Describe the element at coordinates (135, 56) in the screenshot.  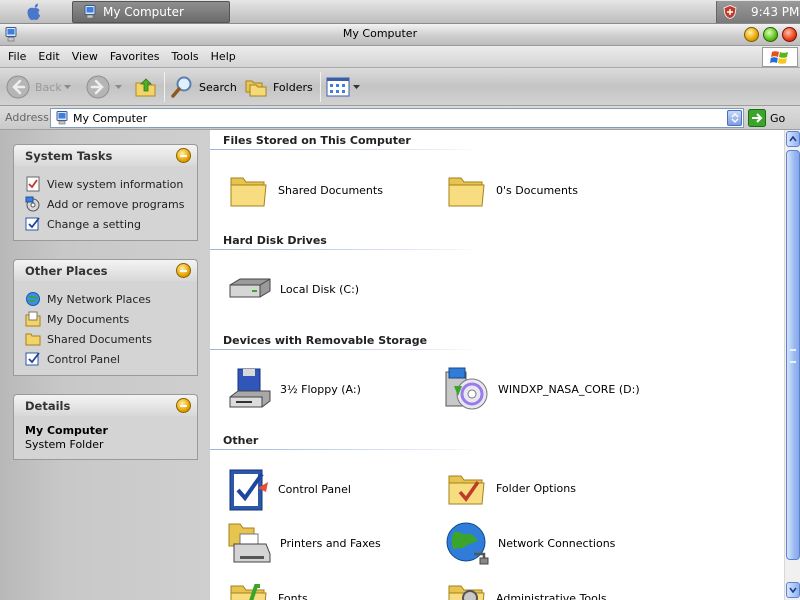
I see `menu-favorites: Favorites` at that location.